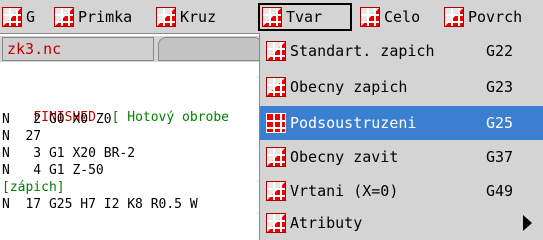  Describe the element at coordinates (353, 123) in the screenshot. I see `menu-item-label: Podsoustruzeni` at that location.